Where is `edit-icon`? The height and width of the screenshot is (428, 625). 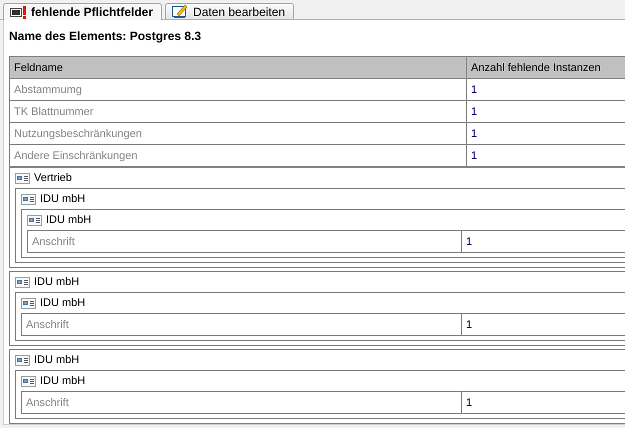 edit-icon is located at coordinates (181, 11).